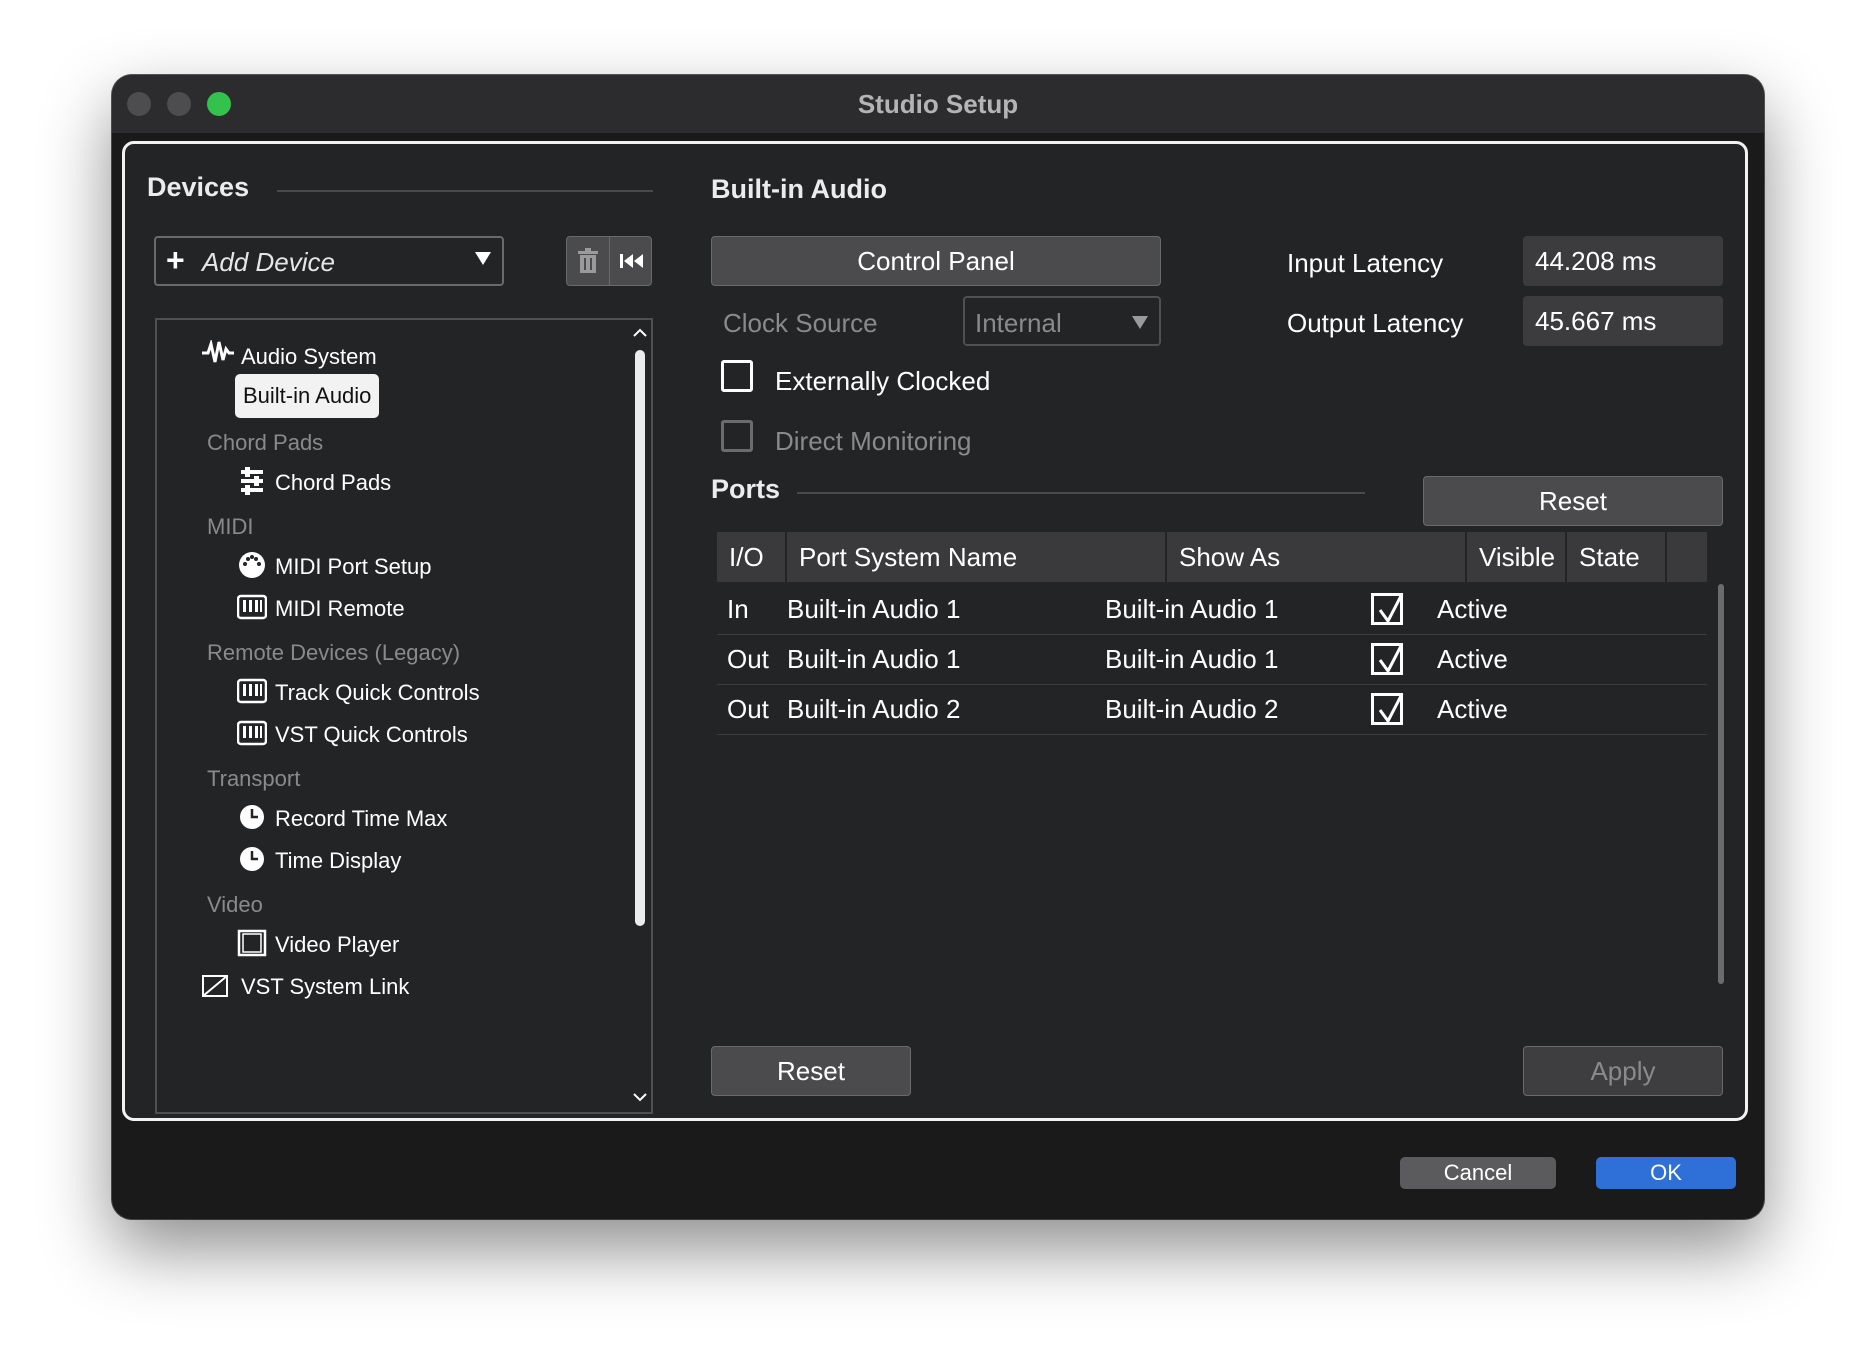  Describe the element at coordinates (252, 567) in the screenshot. I see `midi-port-icon` at that location.